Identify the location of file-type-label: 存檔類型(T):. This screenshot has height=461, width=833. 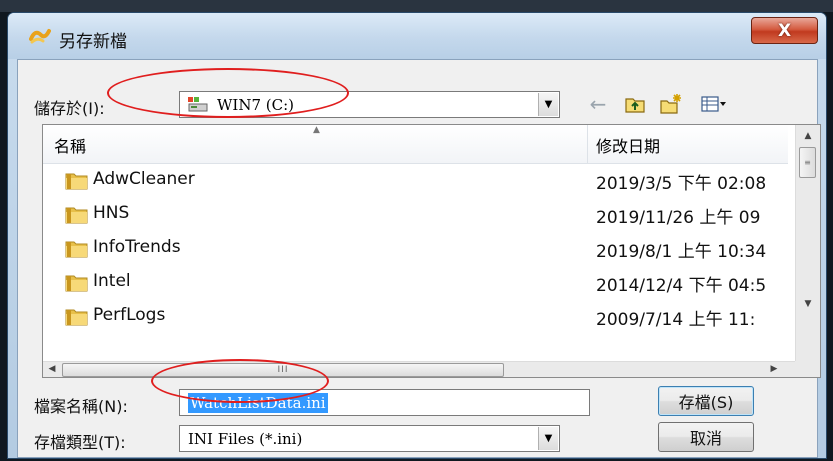
(80, 442).